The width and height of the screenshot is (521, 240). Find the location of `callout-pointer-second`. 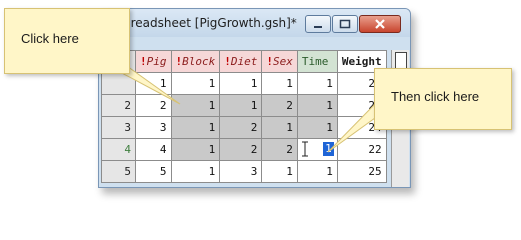

callout-pointer-second is located at coordinates (351, 127).